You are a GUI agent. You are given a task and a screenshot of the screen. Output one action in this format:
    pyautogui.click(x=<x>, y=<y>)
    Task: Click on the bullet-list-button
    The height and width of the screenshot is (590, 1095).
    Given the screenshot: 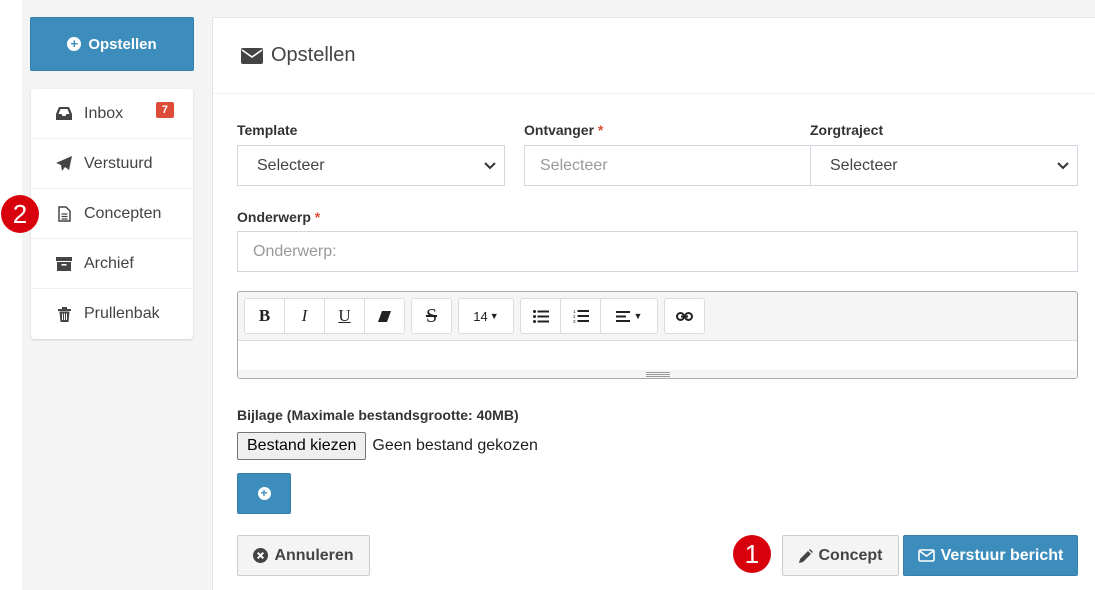 What is the action you would take?
    pyautogui.click(x=540, y=316)
    